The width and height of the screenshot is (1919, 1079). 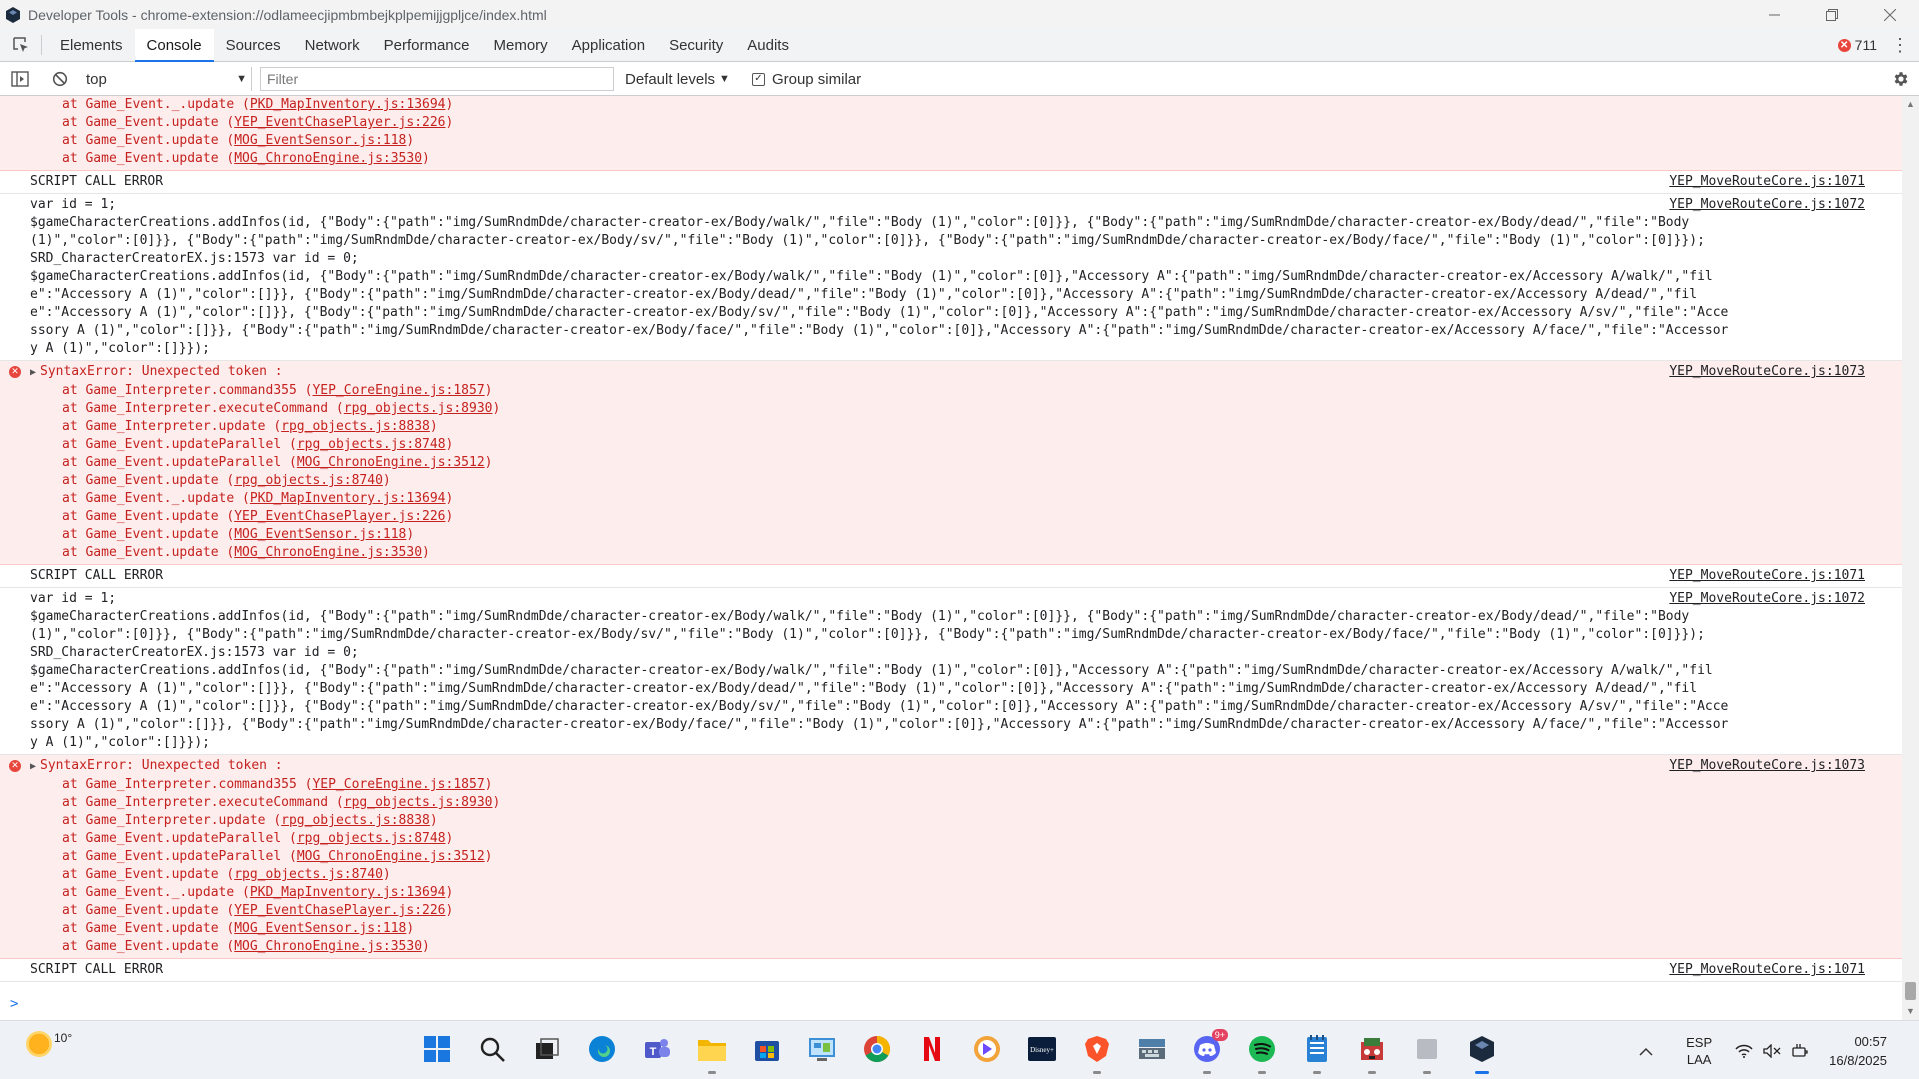 What do you see at coordinates (768, 45) in the screenshot?
I see `tab-audits: Audits` at bounding box center [768, 45].